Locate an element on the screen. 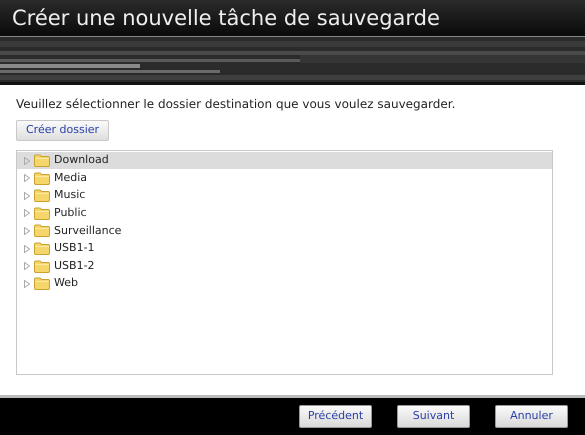 The height and width of the screenshot is (435, 585). footer-button: Suivant is located at coordinates (433, 416).